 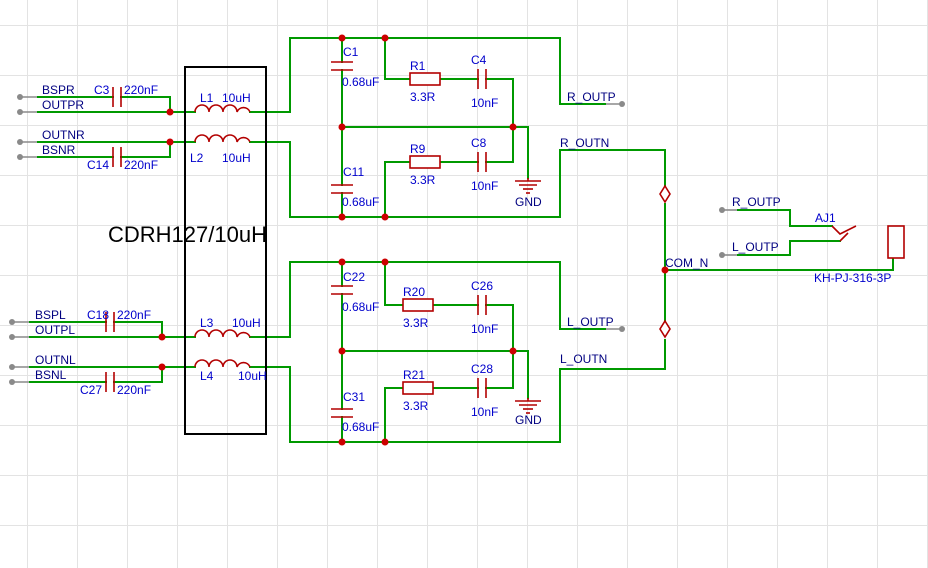 I want to click on capacitor-C4: C4 10nF, so click(x=484, y=81).